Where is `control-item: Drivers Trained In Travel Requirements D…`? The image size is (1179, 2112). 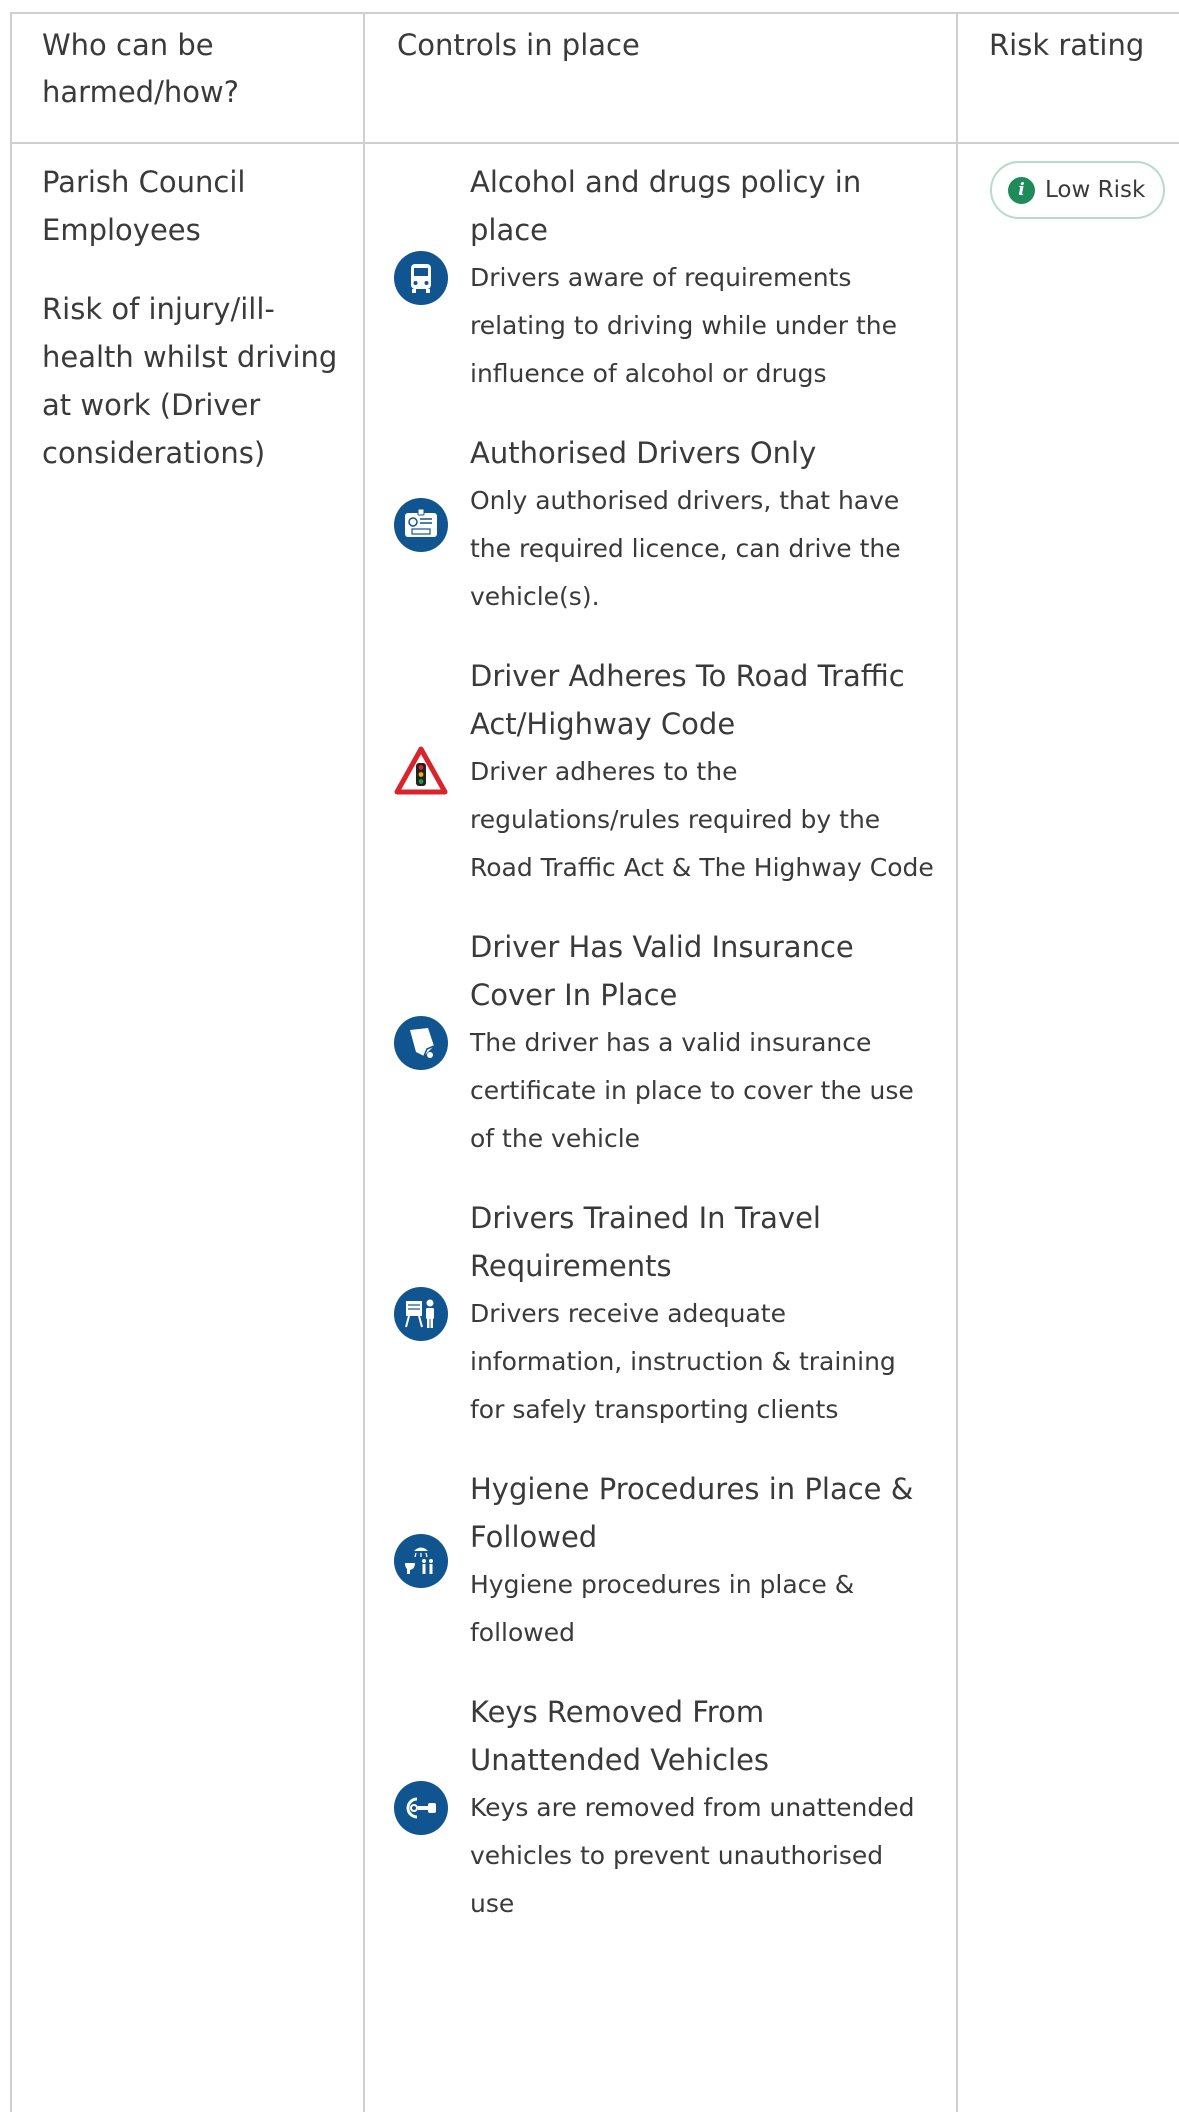 control-item: Drivers Trained In Travel Requirements D… is located at coordinates (664, 1314).